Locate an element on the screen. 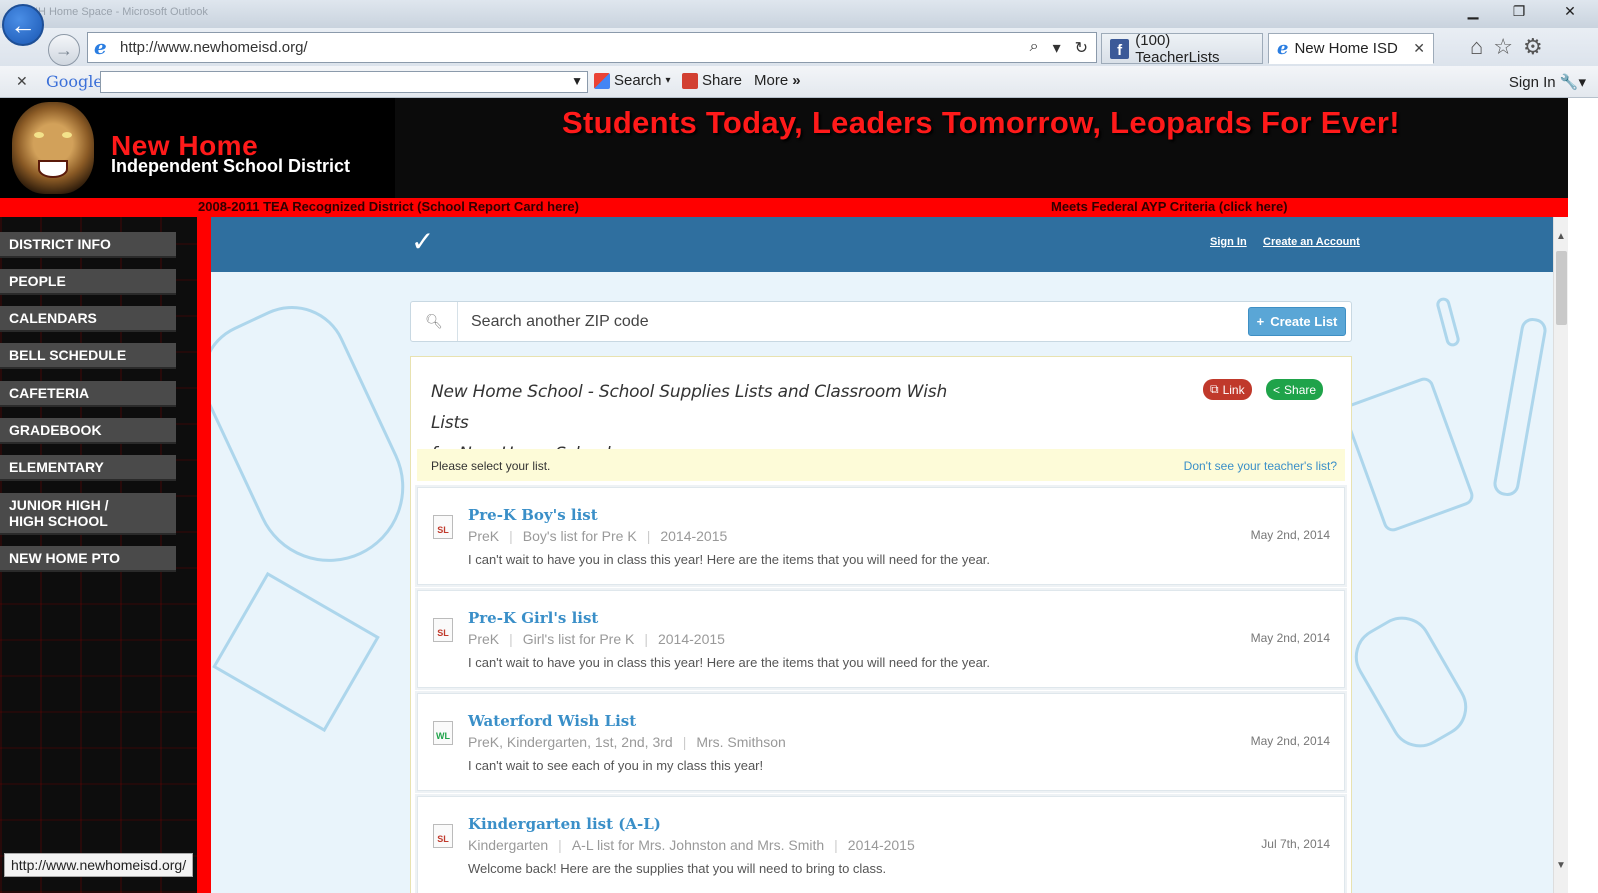  list-title: Pre-K Boy's list is located at coordinates (533, 515).